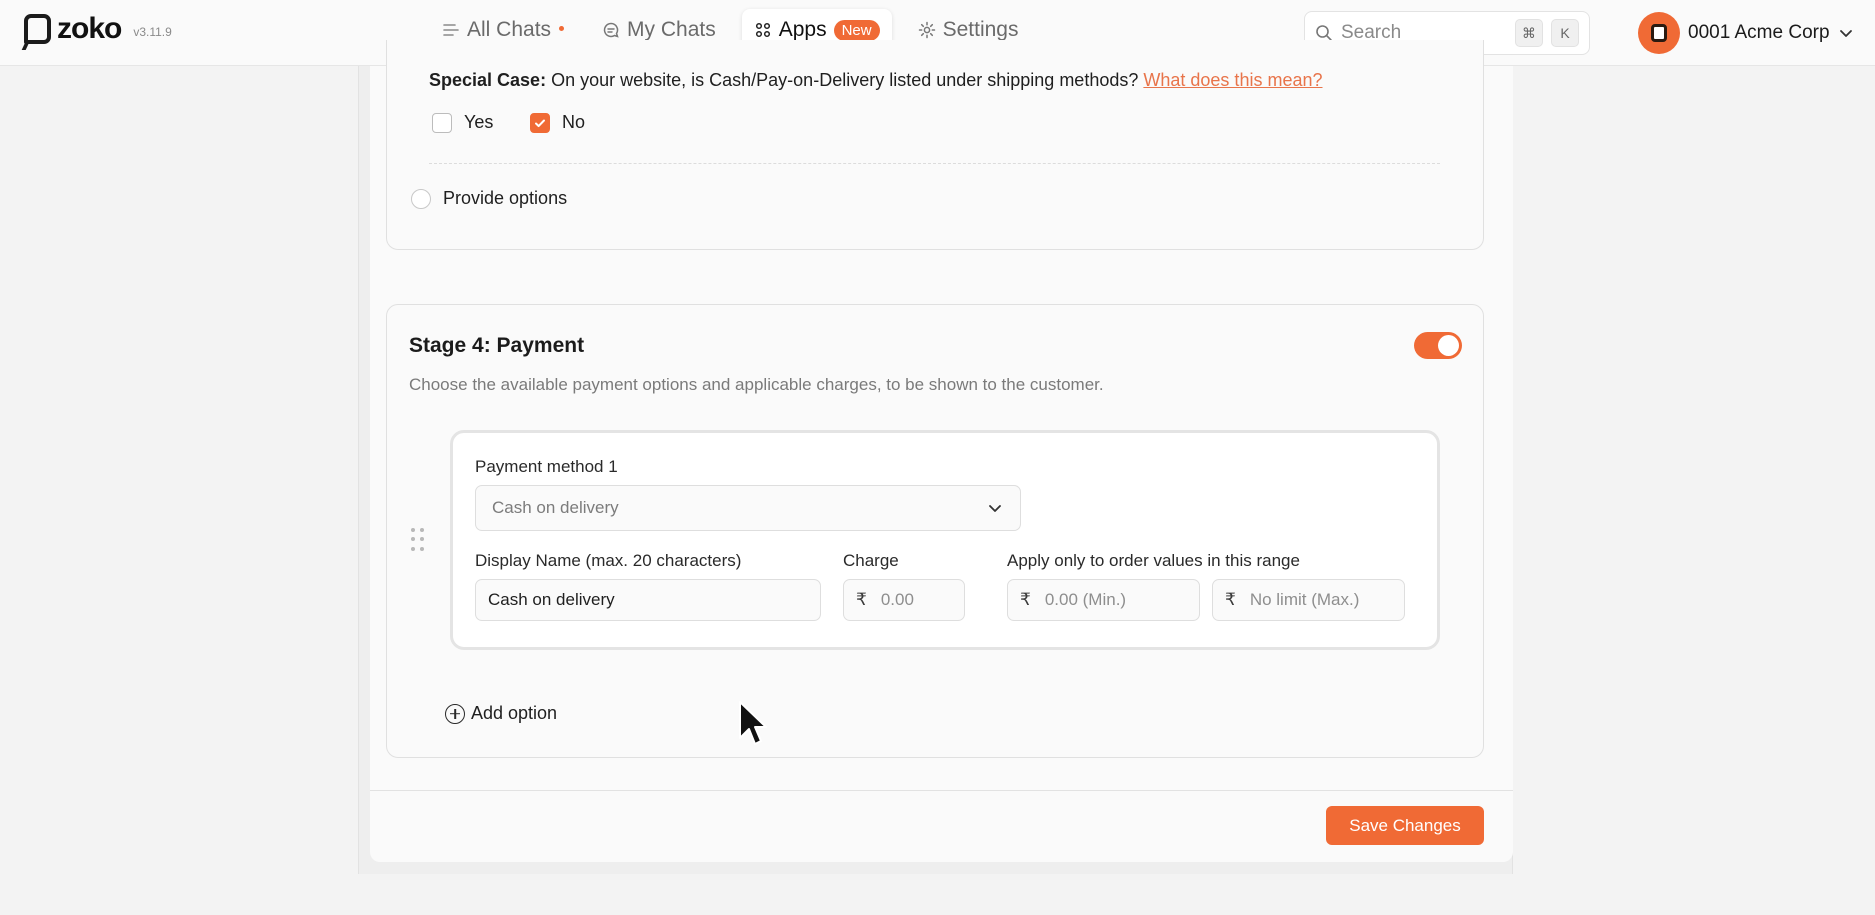 This screenshot has height=915, width=1875. I want to click on no-checkbox, so click(540, 122).